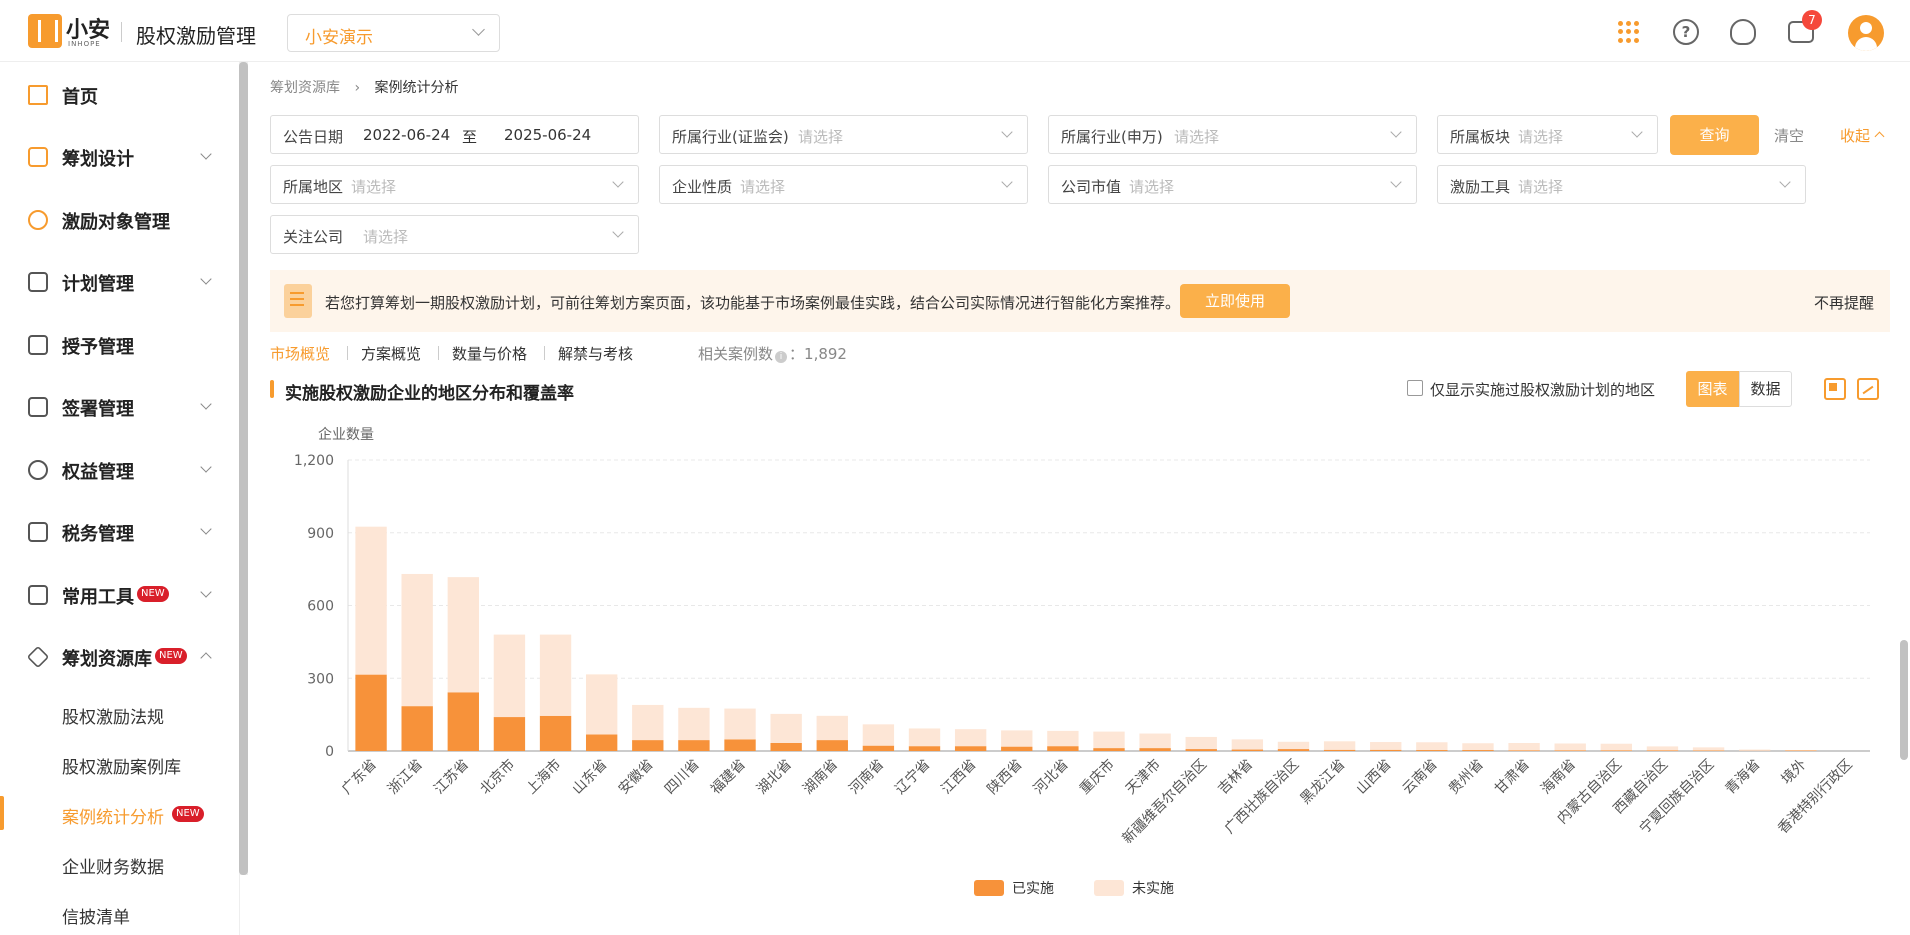 This screenshot has width=1910, height=935. Describe the element at coordinates (1621, 184) in the screenshot. I see `incentive-tool-filter: 激励工具 请选择` at that location.